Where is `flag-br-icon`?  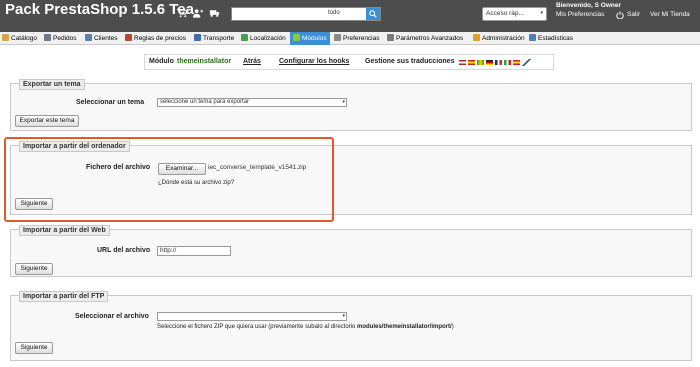 flag-br-icon is located at coordinates (480, 62).